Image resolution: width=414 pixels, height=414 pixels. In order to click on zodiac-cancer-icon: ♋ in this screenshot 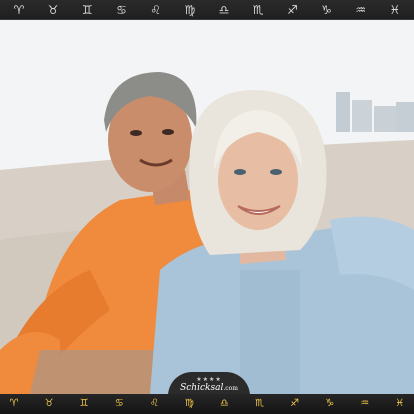, I will do `click(122, 10)`.